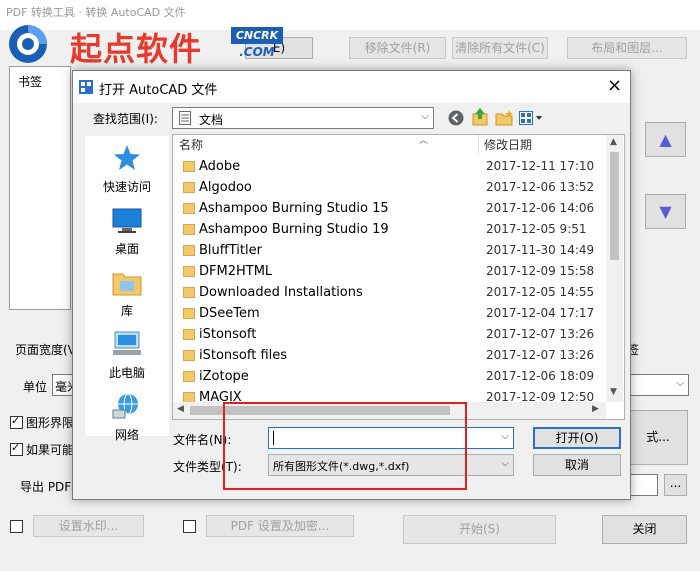  I want to click on table-row: MAGIX 2017-12-09 12:50, so click(388, 395).